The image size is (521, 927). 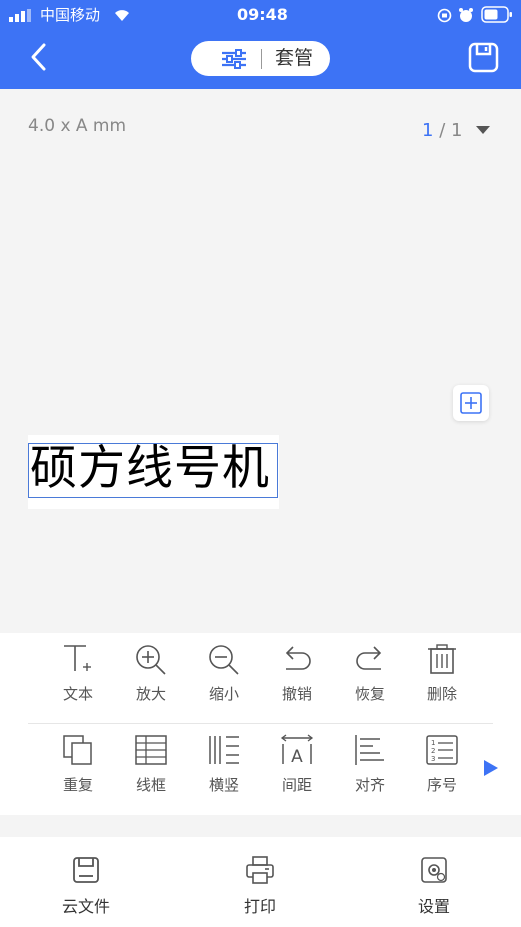 I want to click on pill-divider, so click(x=261, y=59).